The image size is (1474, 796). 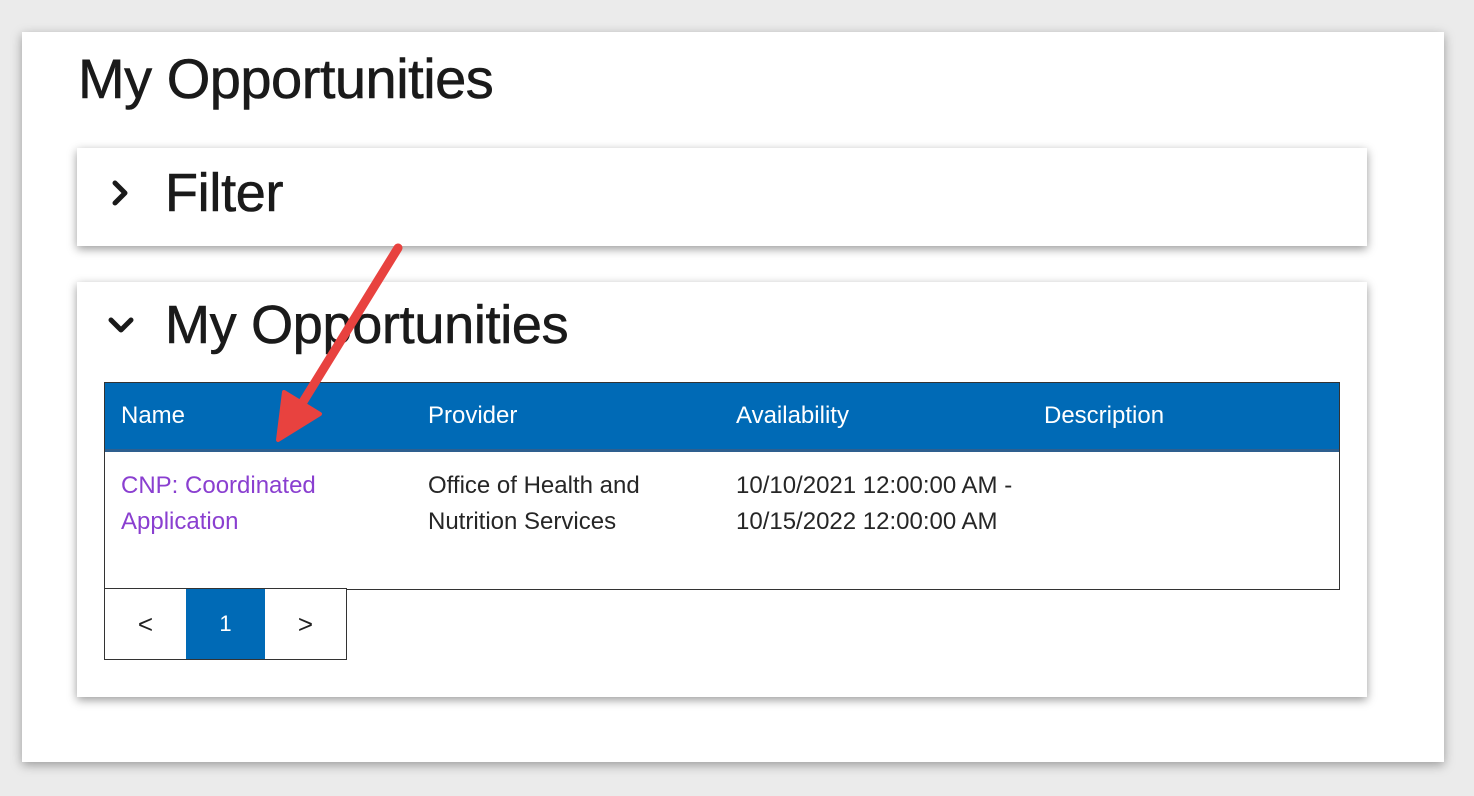 What do you see at coordinates (258, 416) in the screenshot?
I see `column-header-name: Name` at bounding box center [258, 416].